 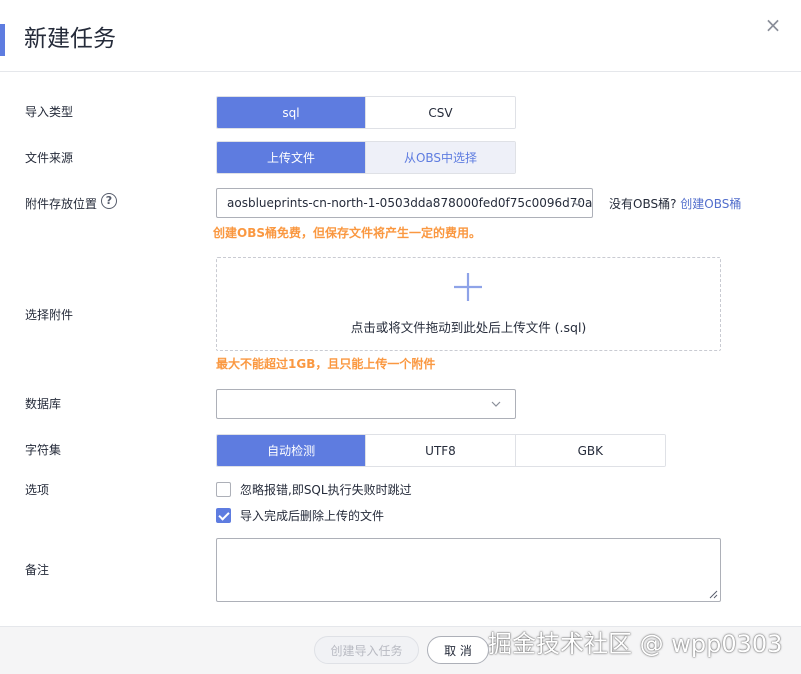 I want to click on dialog-title: 新建任务, so click(x=70, y=39).